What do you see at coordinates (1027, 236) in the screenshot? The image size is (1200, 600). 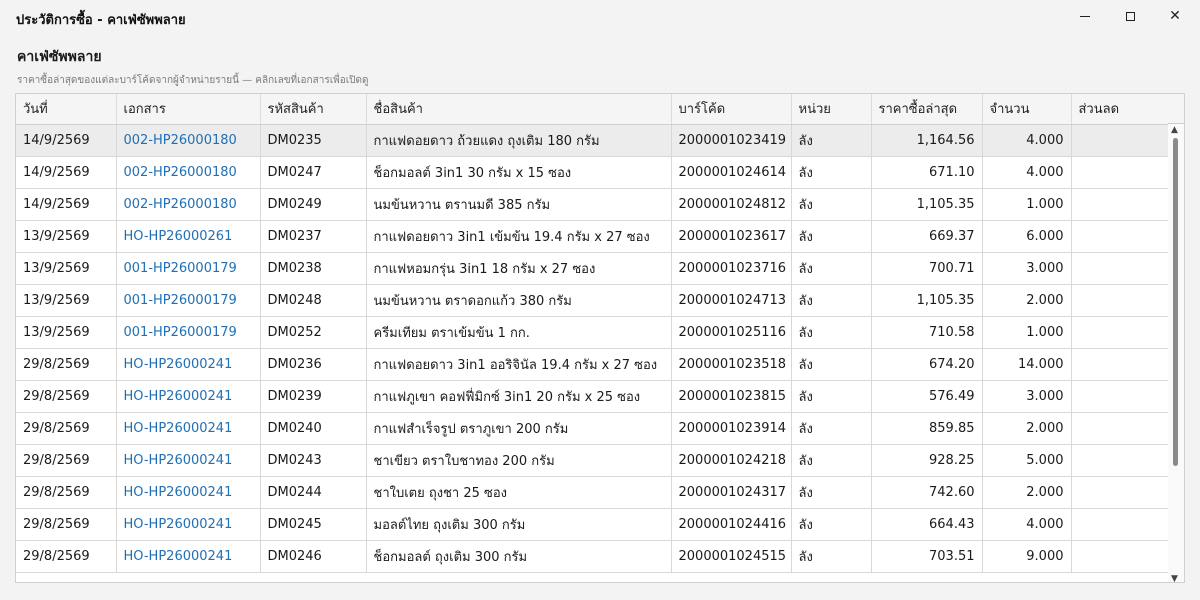 I see `cell-quantity: 6.000` at bounding box center [1027, 236].